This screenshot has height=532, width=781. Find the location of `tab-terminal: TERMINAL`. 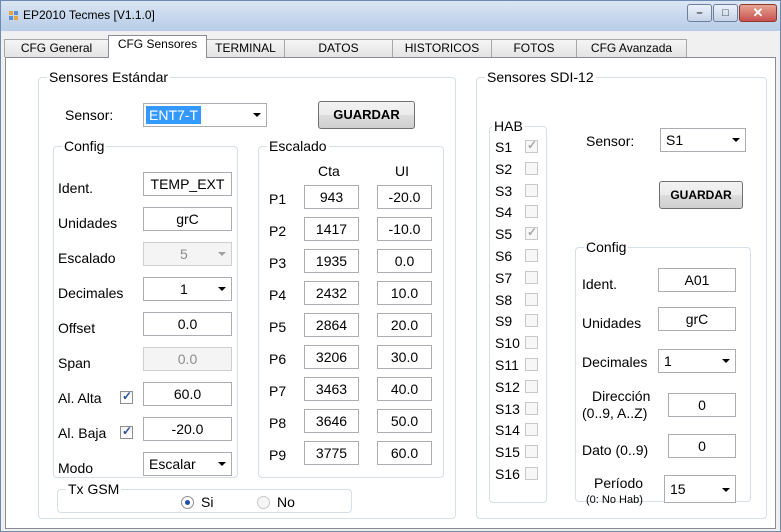

tab-terminal: TERMINAL is located at coordinates (245, 48).